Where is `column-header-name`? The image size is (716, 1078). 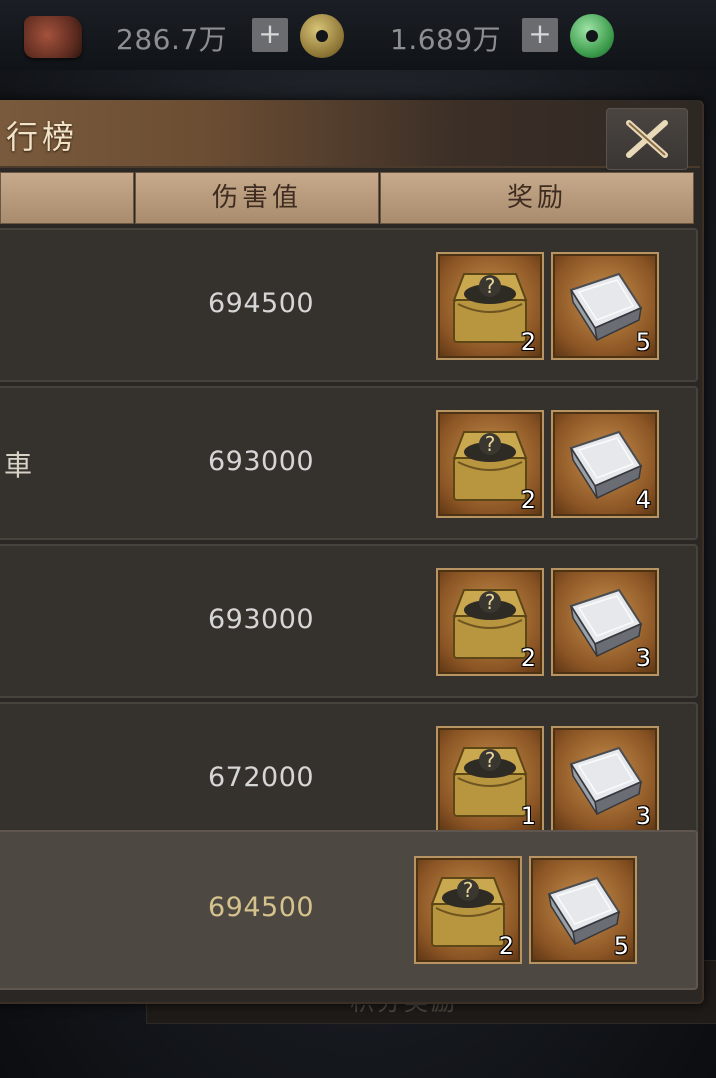
column-header-name is located at coordinates (67, 198).